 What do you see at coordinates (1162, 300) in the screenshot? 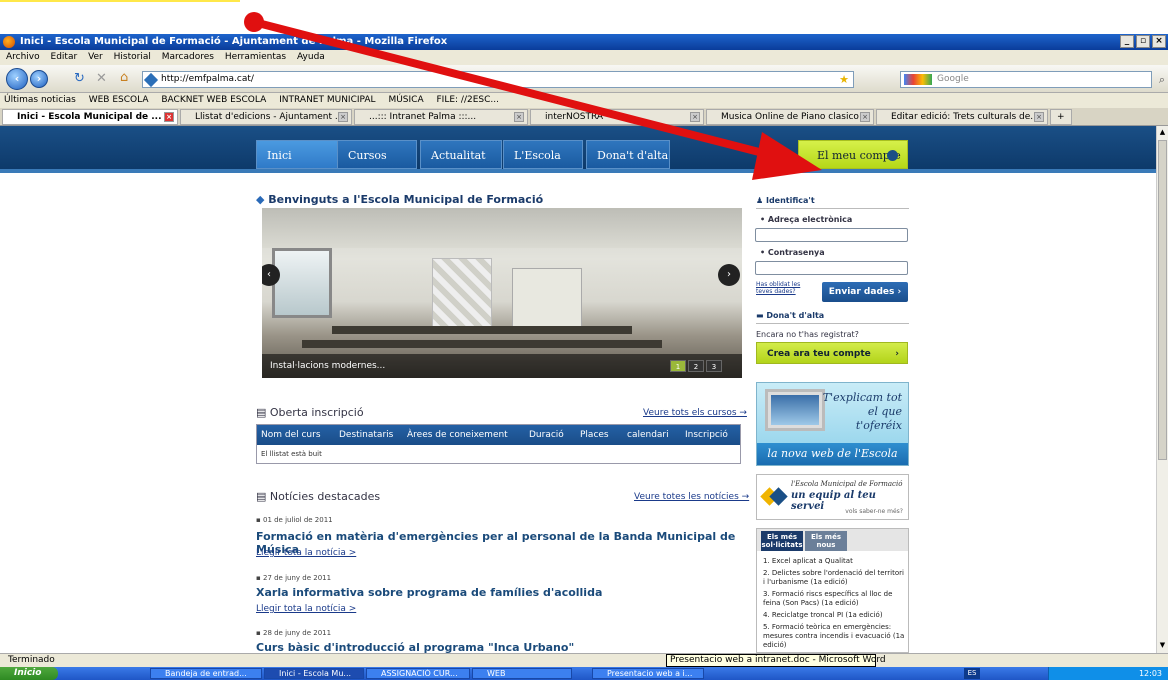
I see `scroll-thumb` at bounding box center [1162, 300].